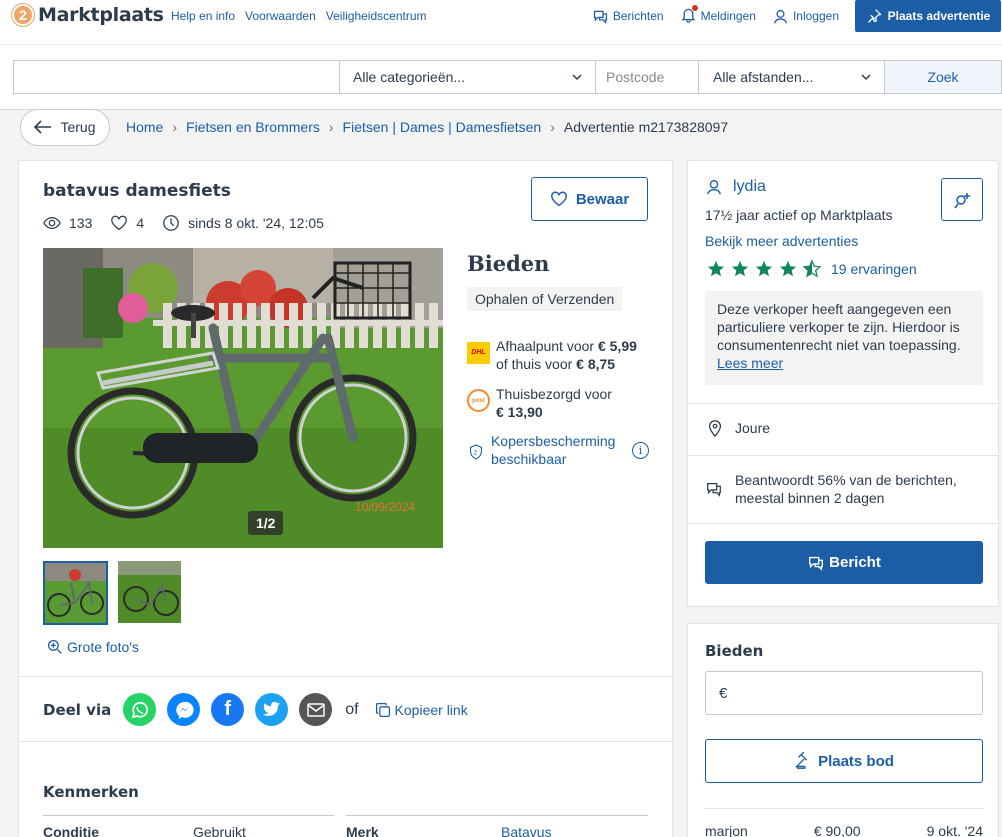 This screenshot has height=837, width=1002. I want to click on breadcrumb-current: Advertentie m2173828097, so click(646, 127).